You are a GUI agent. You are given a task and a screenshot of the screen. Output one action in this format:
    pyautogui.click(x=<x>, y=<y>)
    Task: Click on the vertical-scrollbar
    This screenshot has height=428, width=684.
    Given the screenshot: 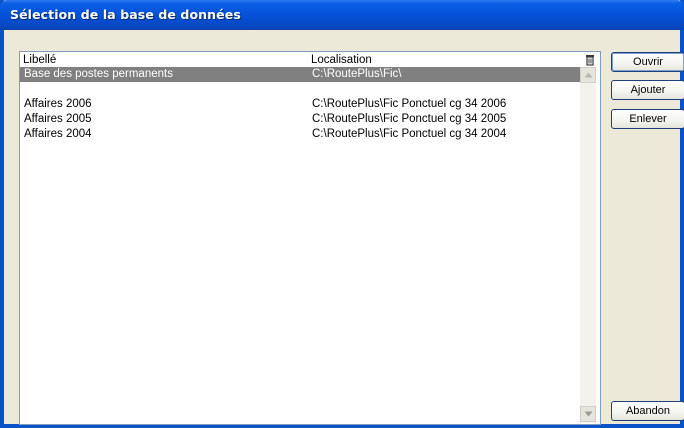 What is the action you would take?
    pyautogui.click(x=588, y=245)
    